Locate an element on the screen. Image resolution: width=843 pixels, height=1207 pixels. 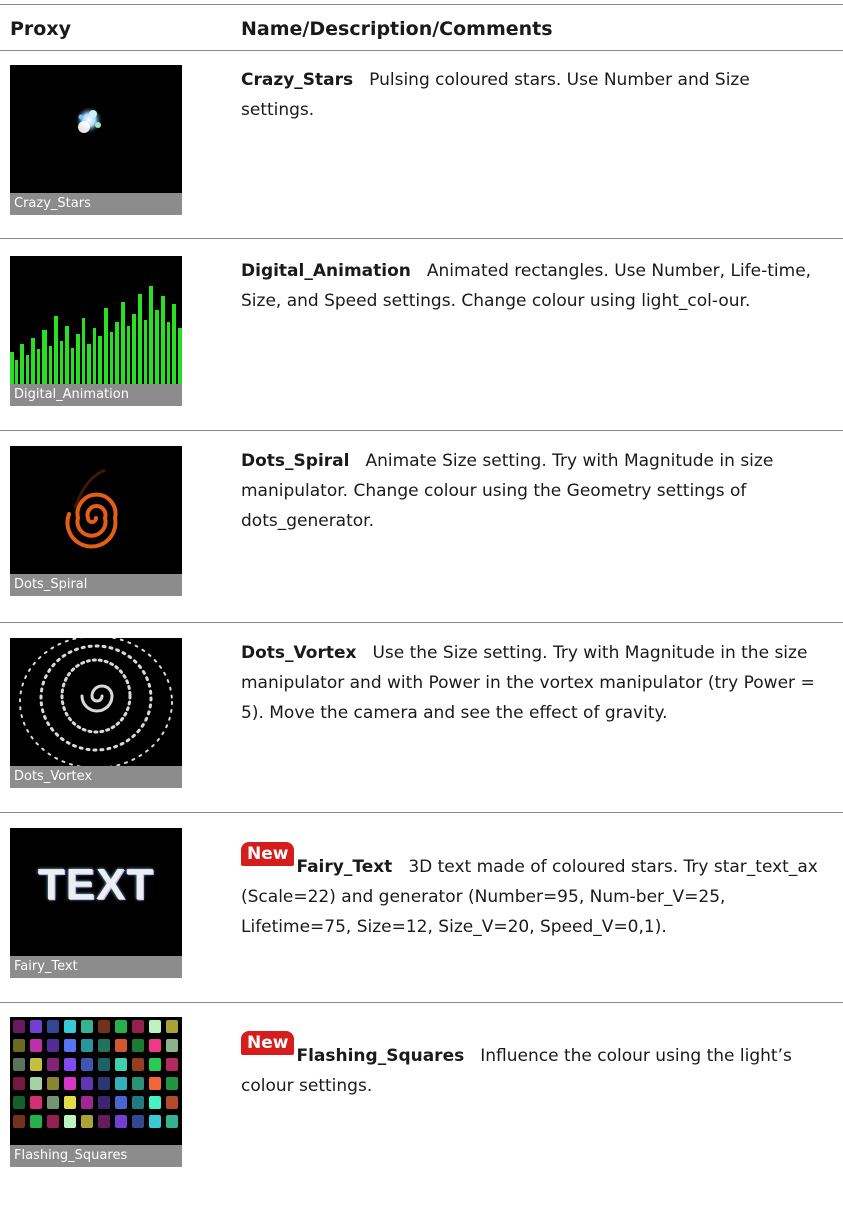
thumbnail-caption: Digital_Animation is located at coordinates (96, 395).